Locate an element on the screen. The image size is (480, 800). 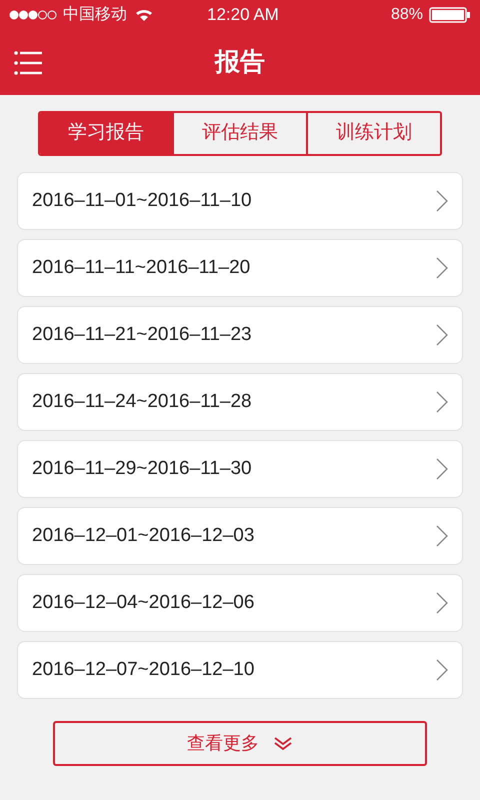
report-row: 2016–11–29~2016–11–30 is located at coordinates (240, 469).